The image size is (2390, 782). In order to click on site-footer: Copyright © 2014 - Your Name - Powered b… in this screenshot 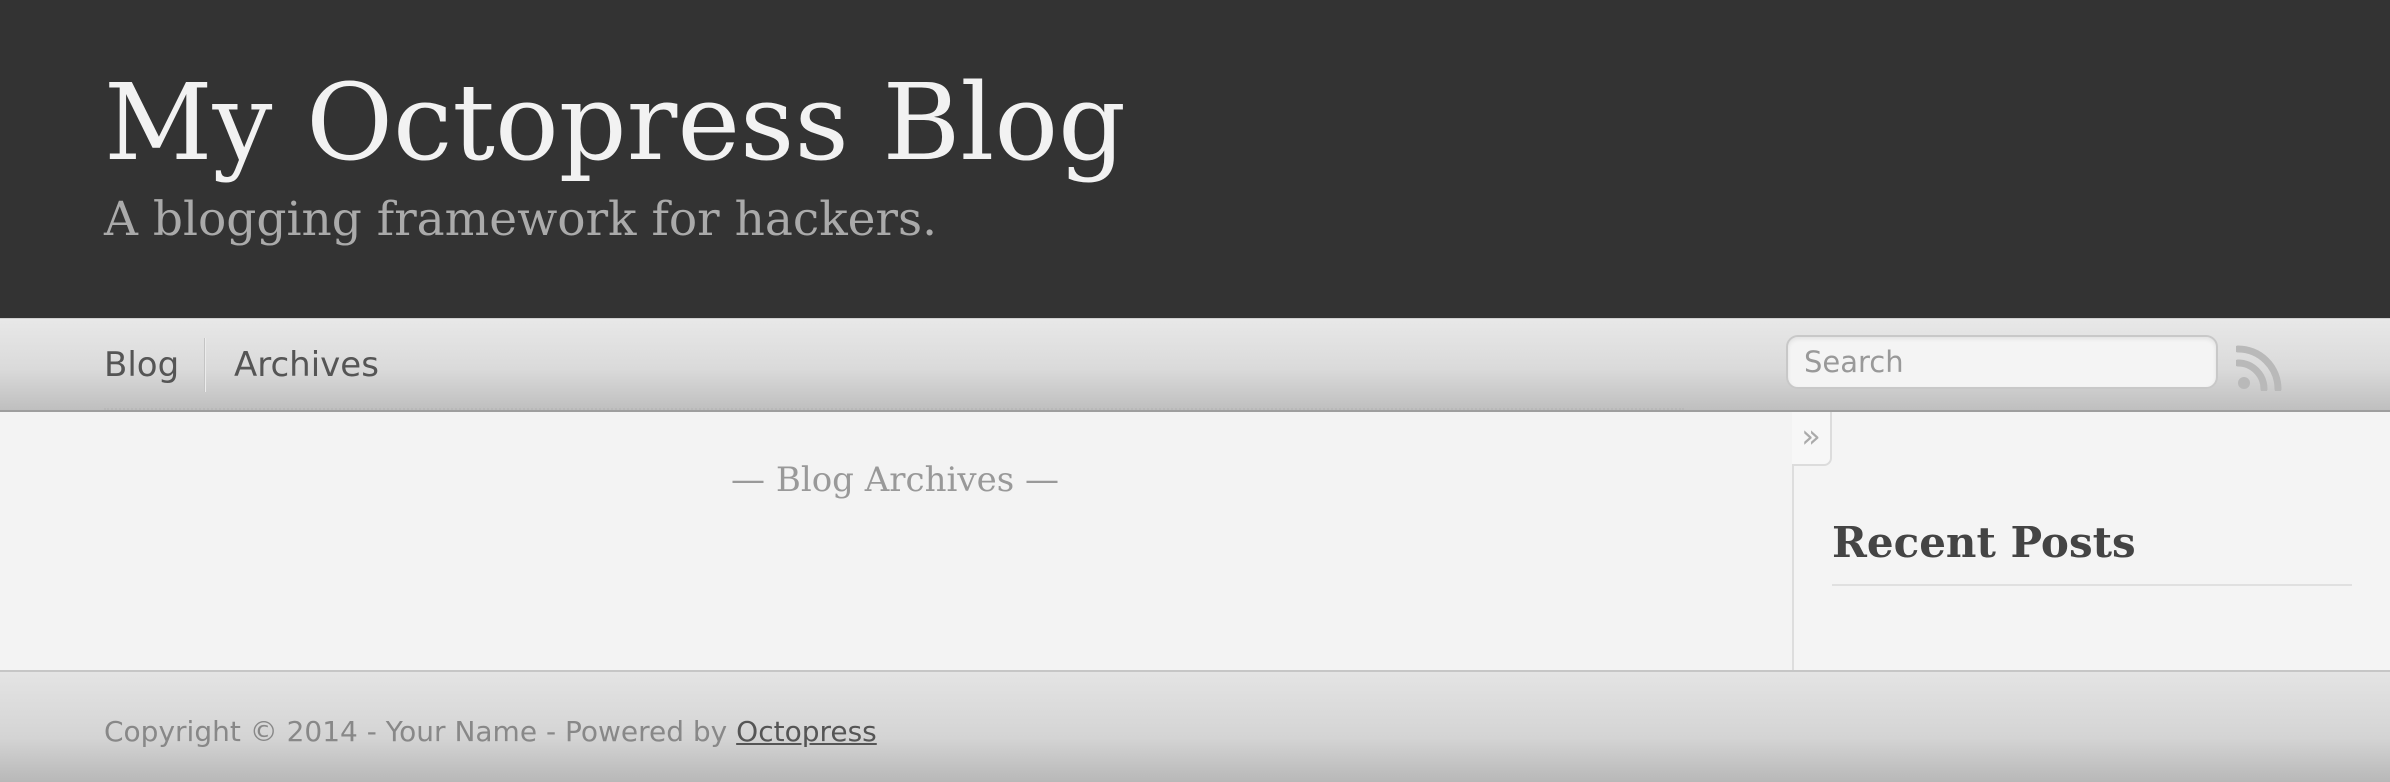, I will do `click(1195, 726)`.